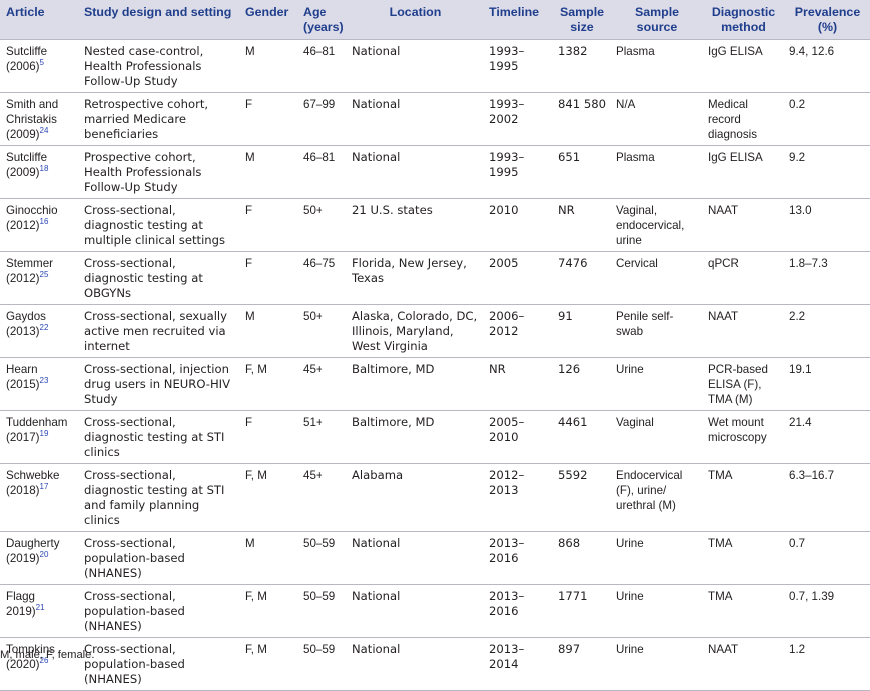  Describe the element at coordinates (44, 130) in the screenshot. I see `reference-link: 24` at that location.